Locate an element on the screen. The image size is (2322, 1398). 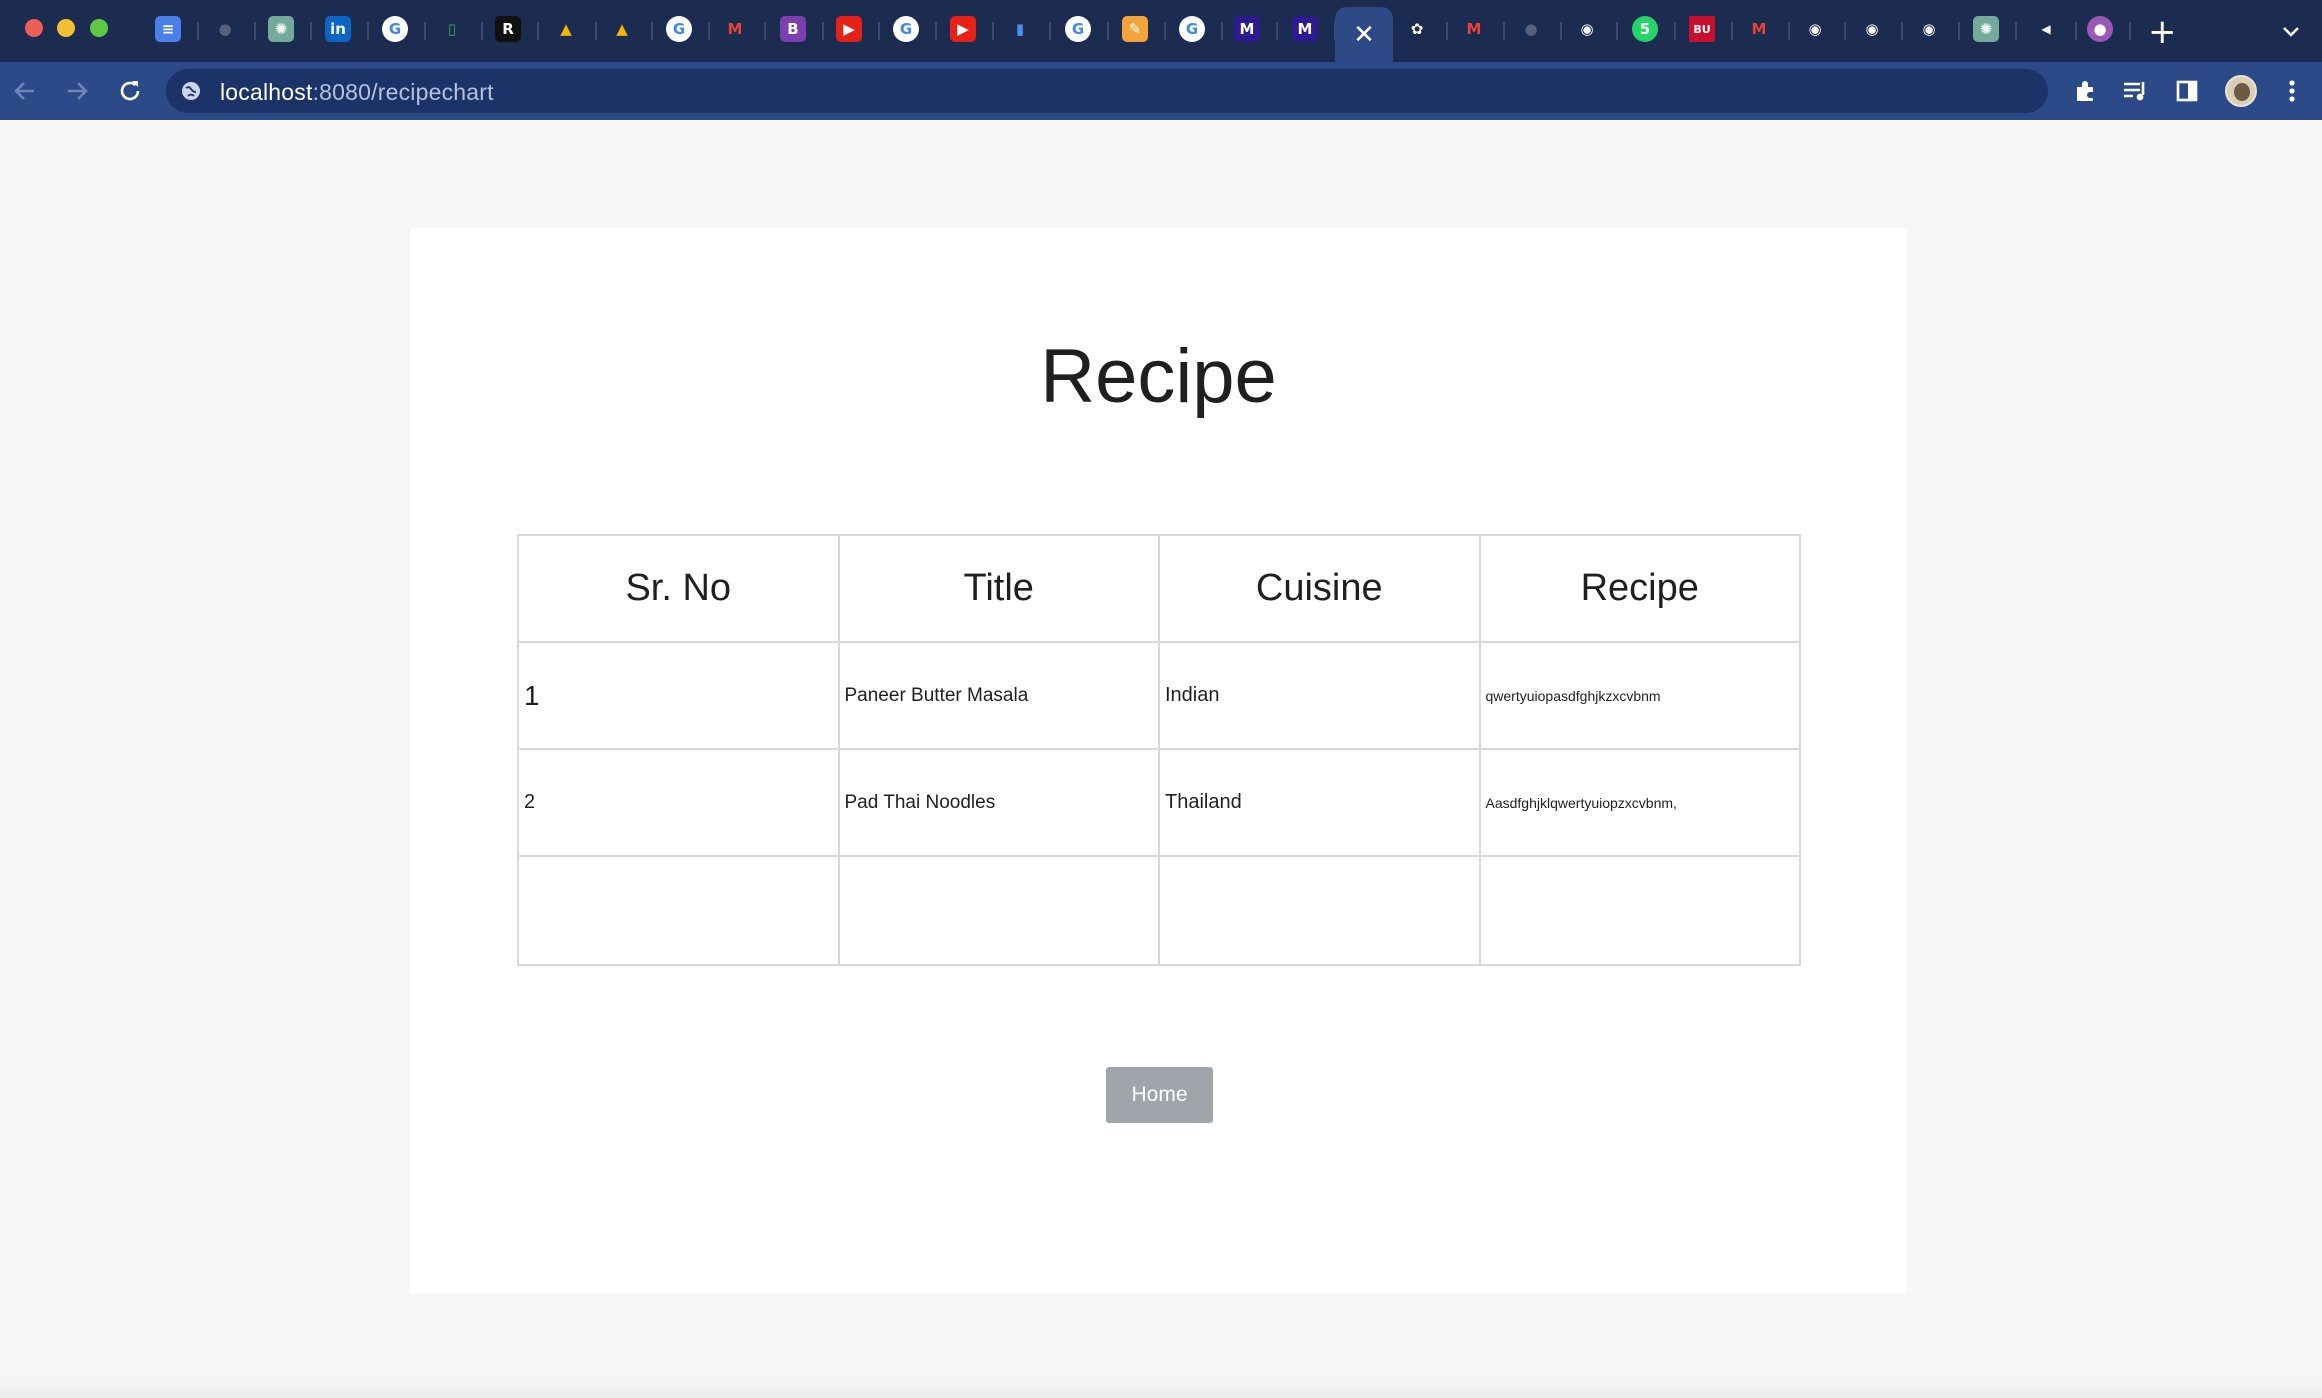
browser-tab: 5 is located at coordinates (1645, 29).